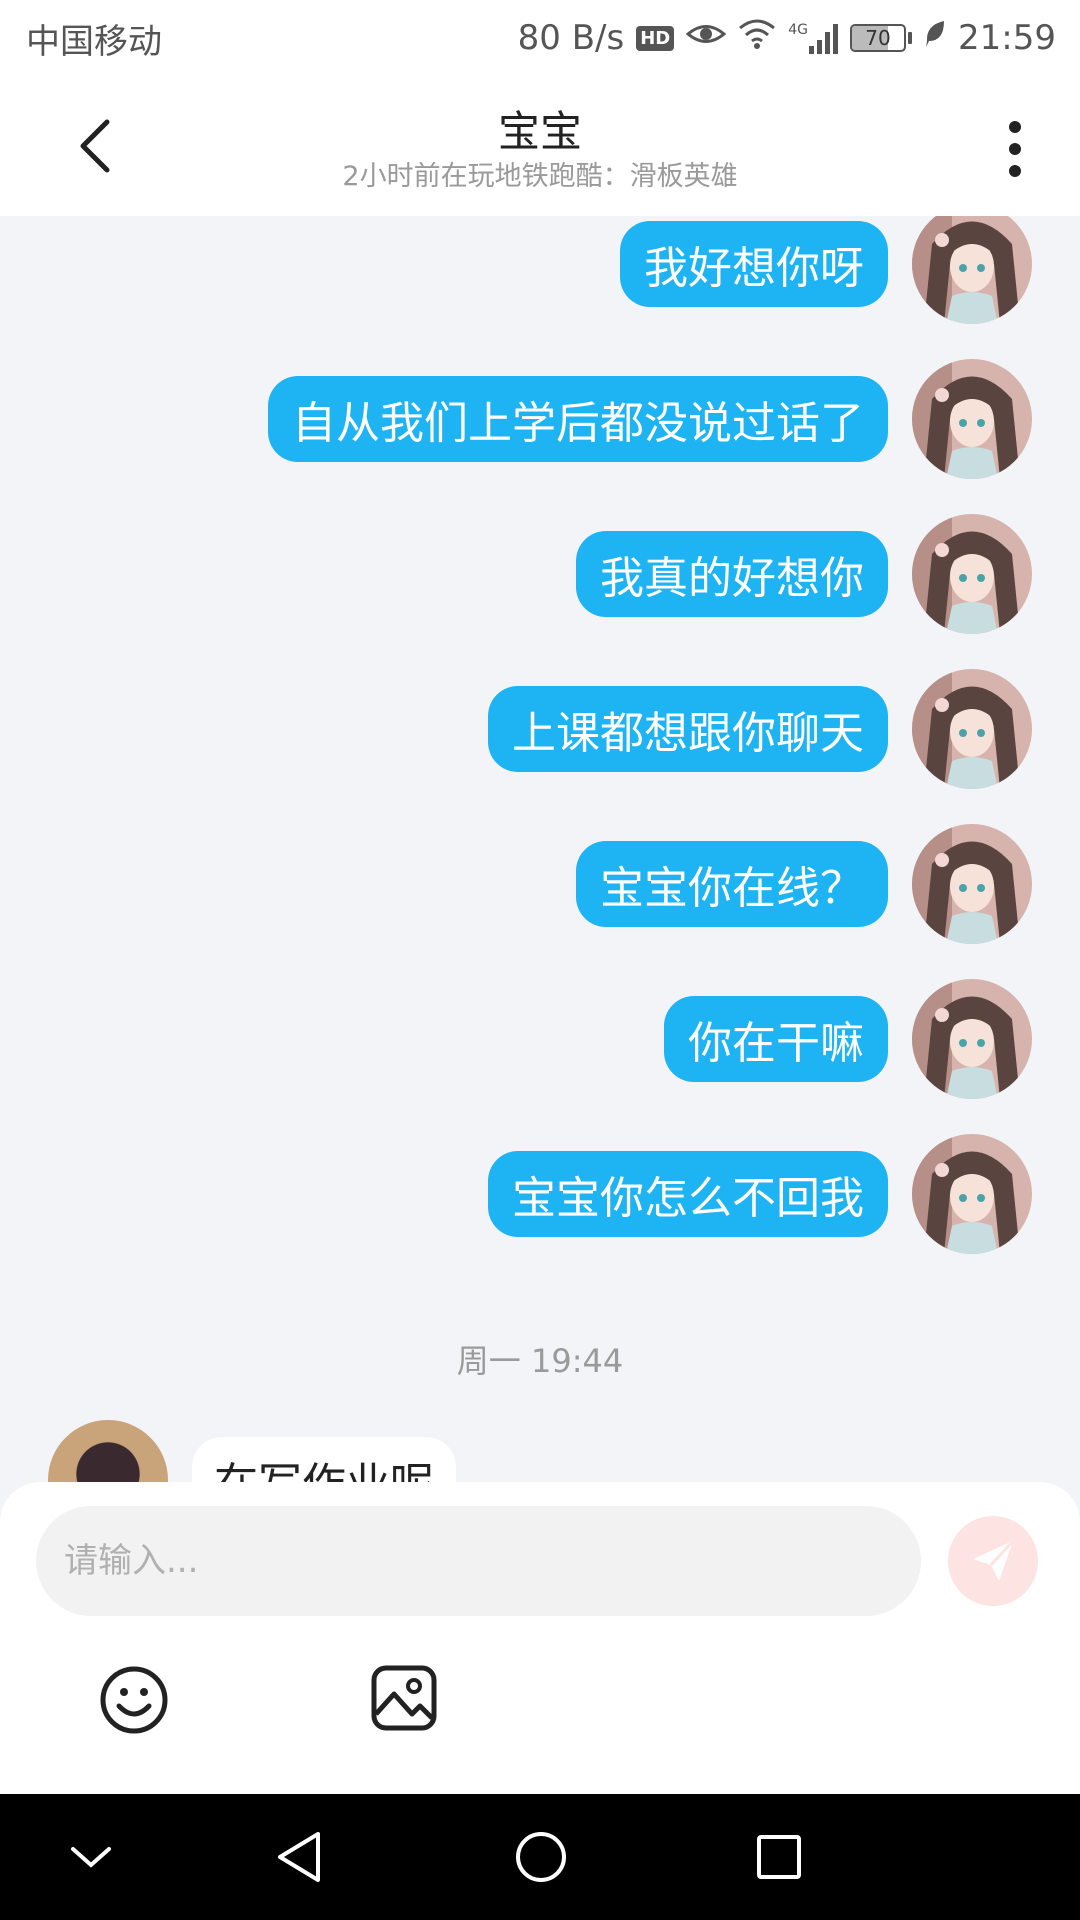 This screenshot has height=1920, width=1080. I want to click on hd-badge: HD, so click(655, 38).